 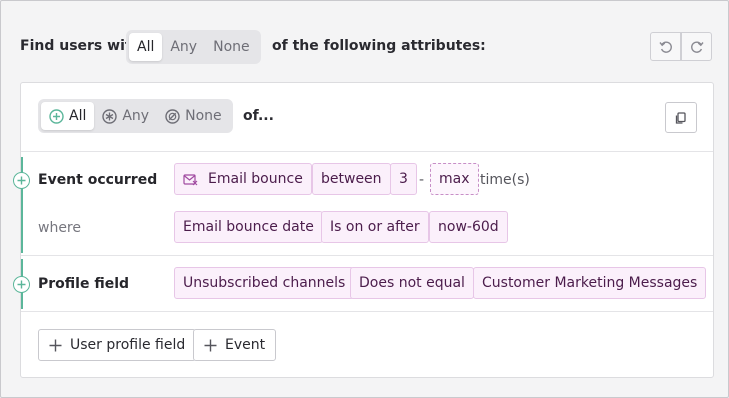 I want to click on top-match-none: None, so click(x=231, y=47).